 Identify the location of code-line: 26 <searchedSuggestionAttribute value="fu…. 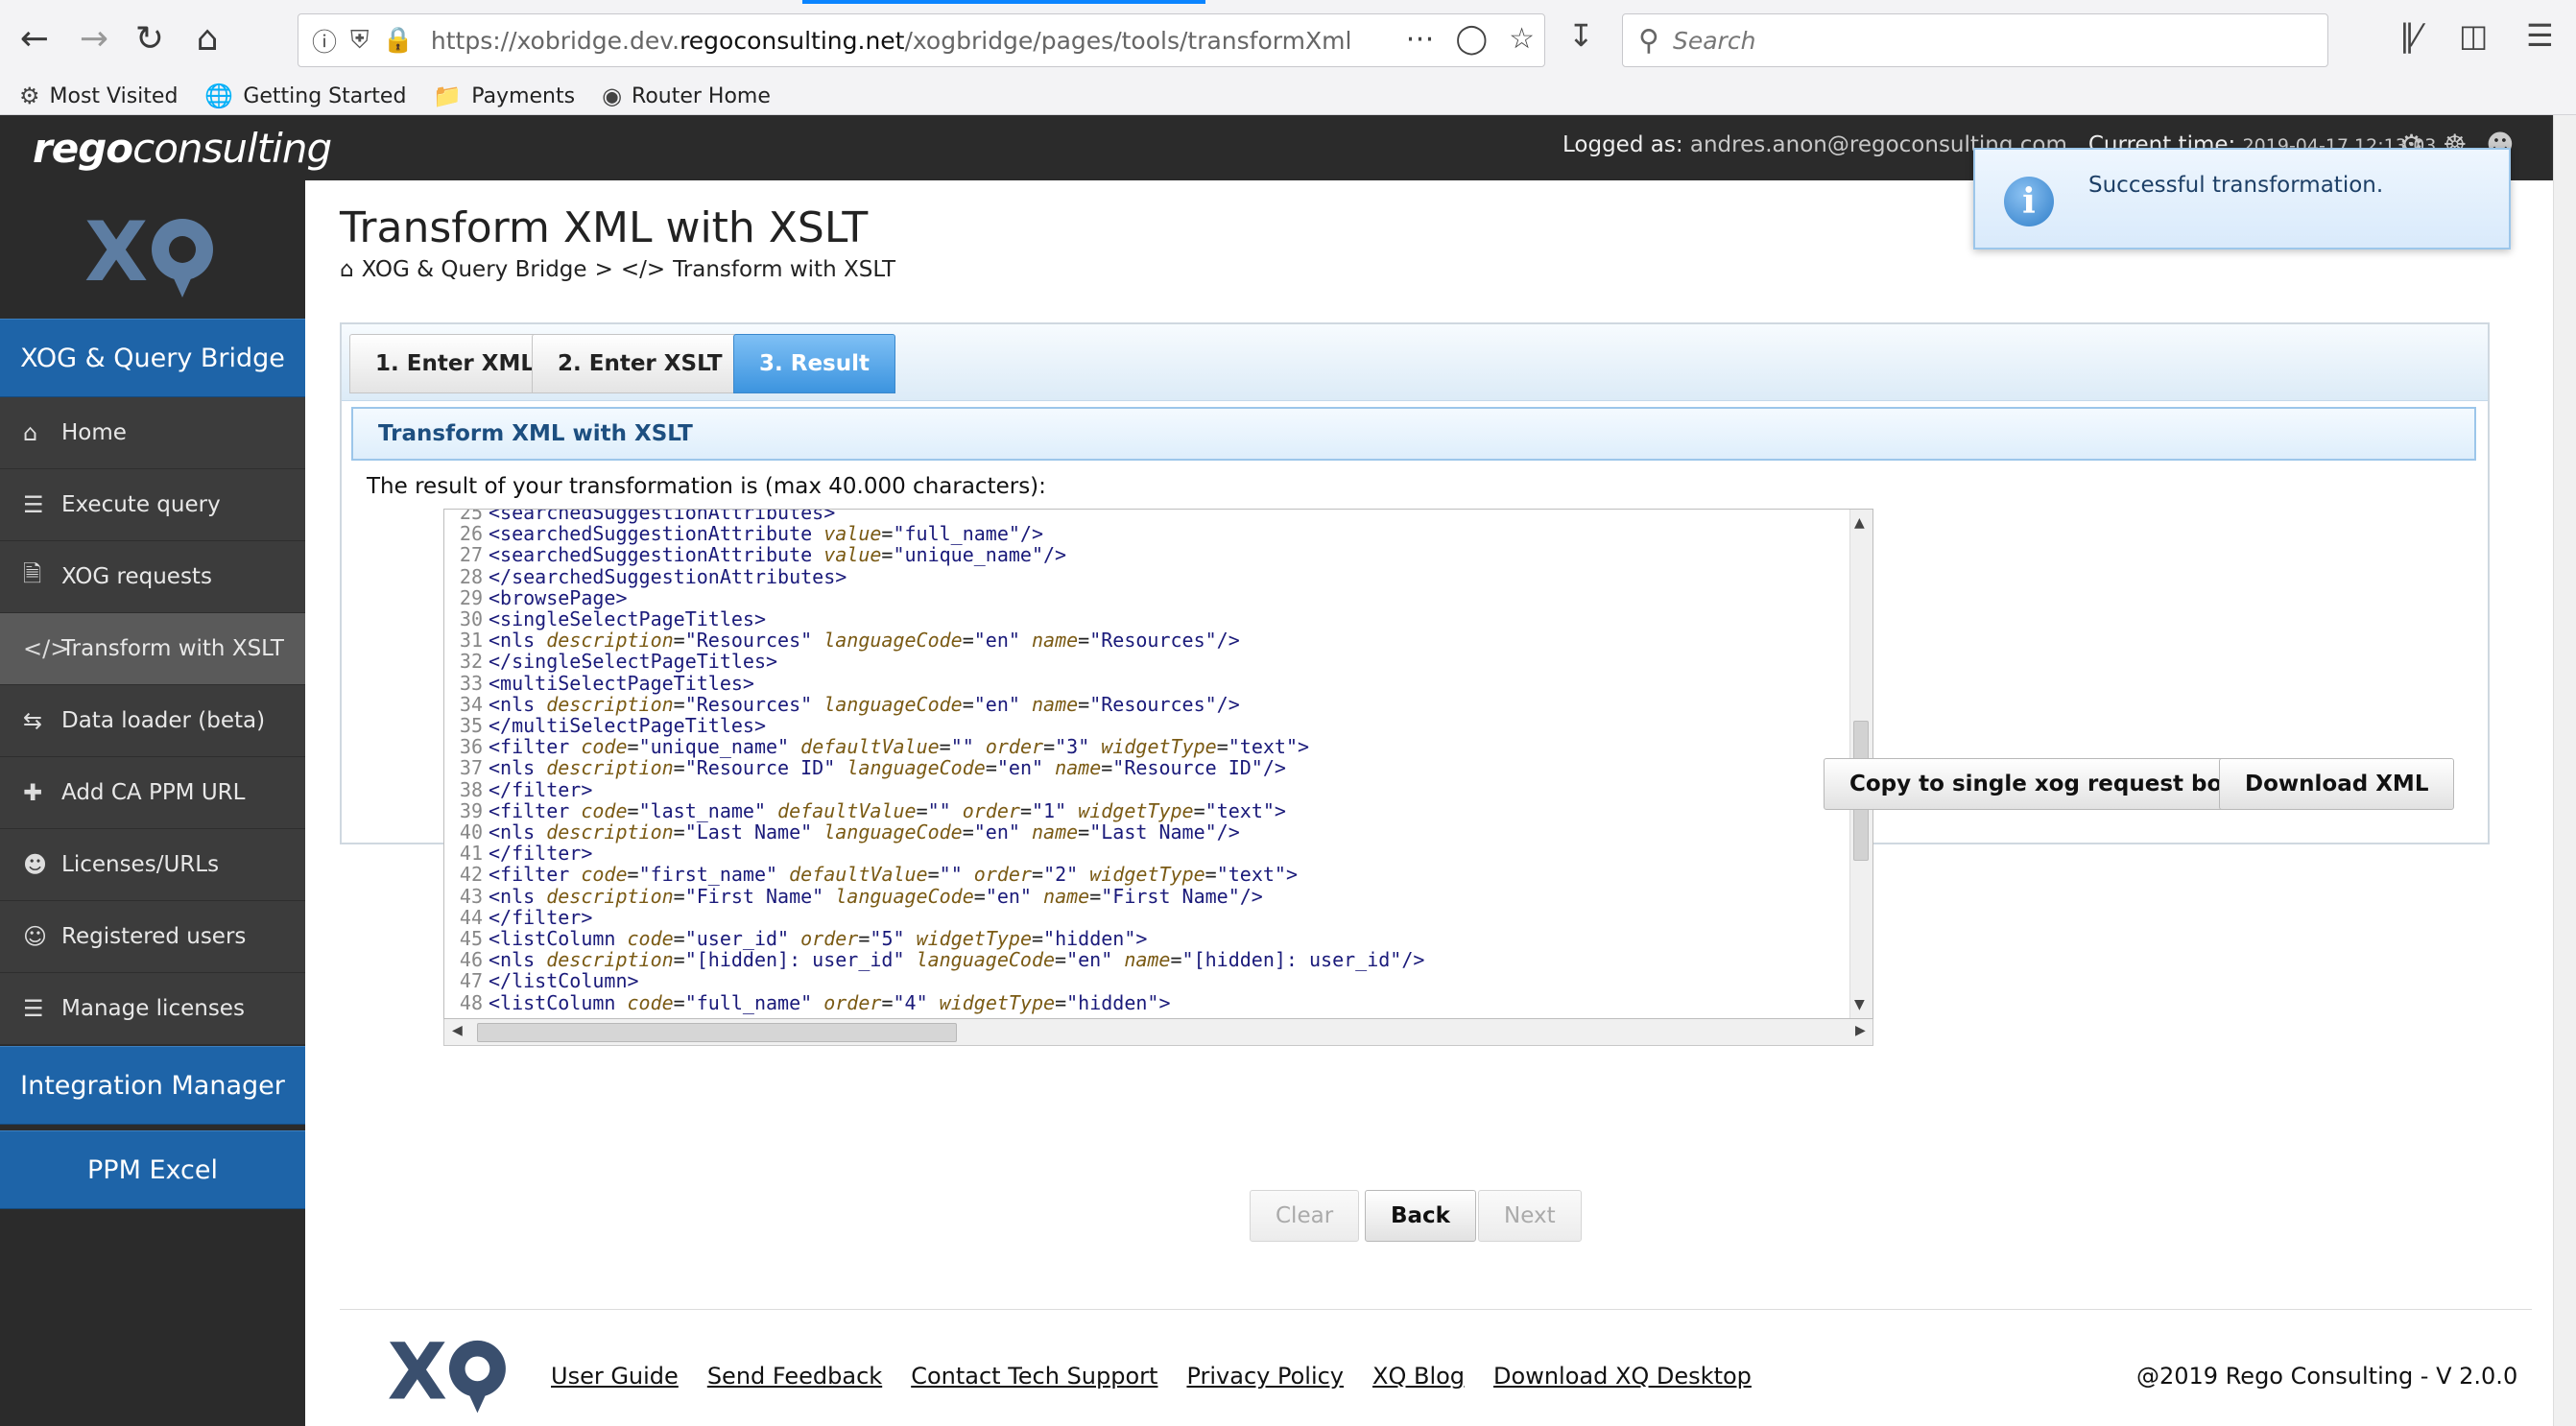
(751, 534).